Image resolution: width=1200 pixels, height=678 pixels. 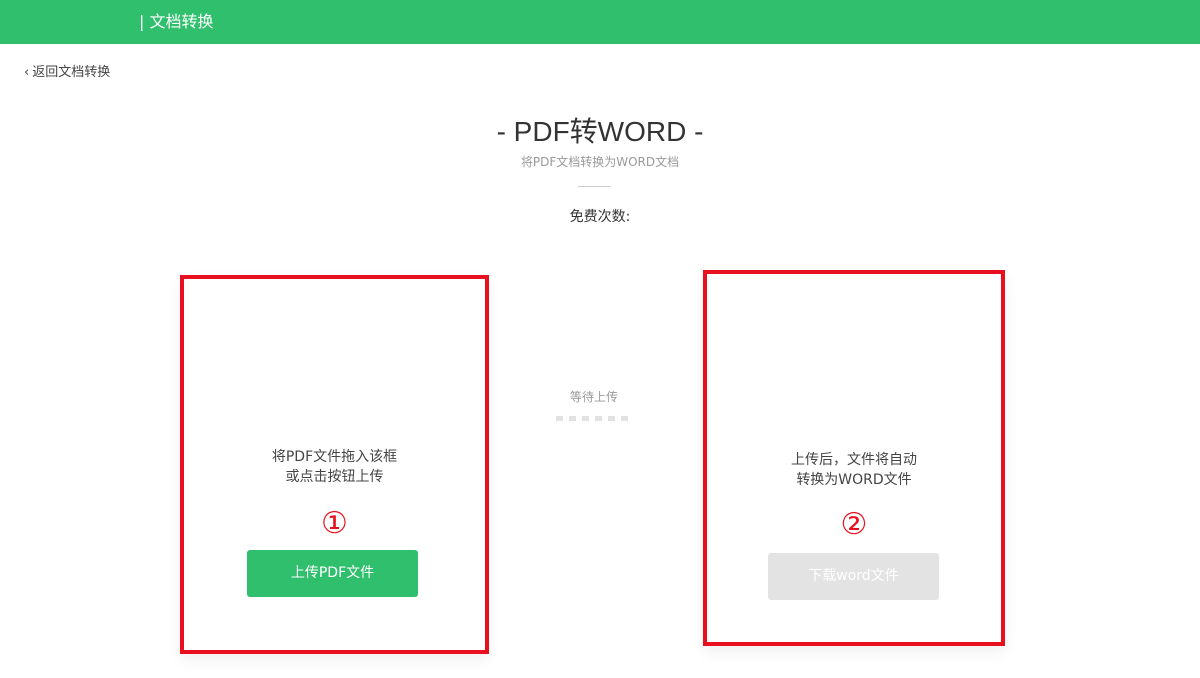 I want to click on upload-drop-zone: 将PDF文件拖入该框 或点击按钮上传 ① 上传PDF文件, so click(x=334, y=464).